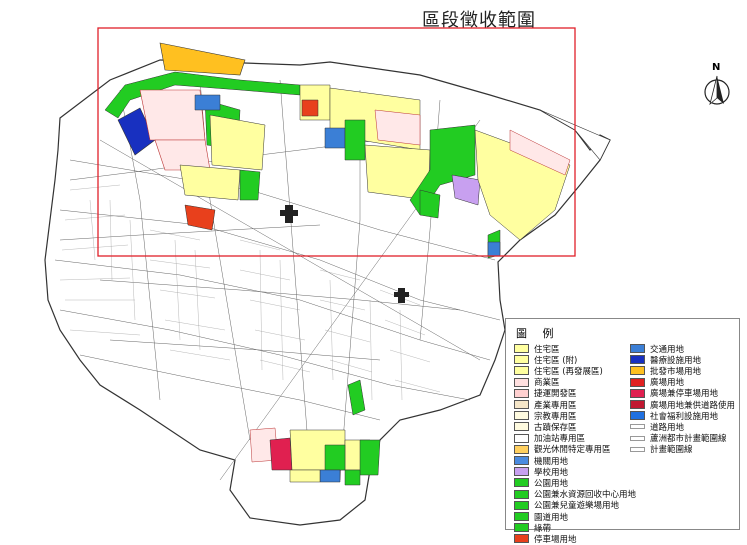 The width and height of the screenshot is (747, 545). Describe the element at coordinates (585, 495) in the screenshot. I see `legend-item-label: 公園兼水資源回收中心用地` at that location.